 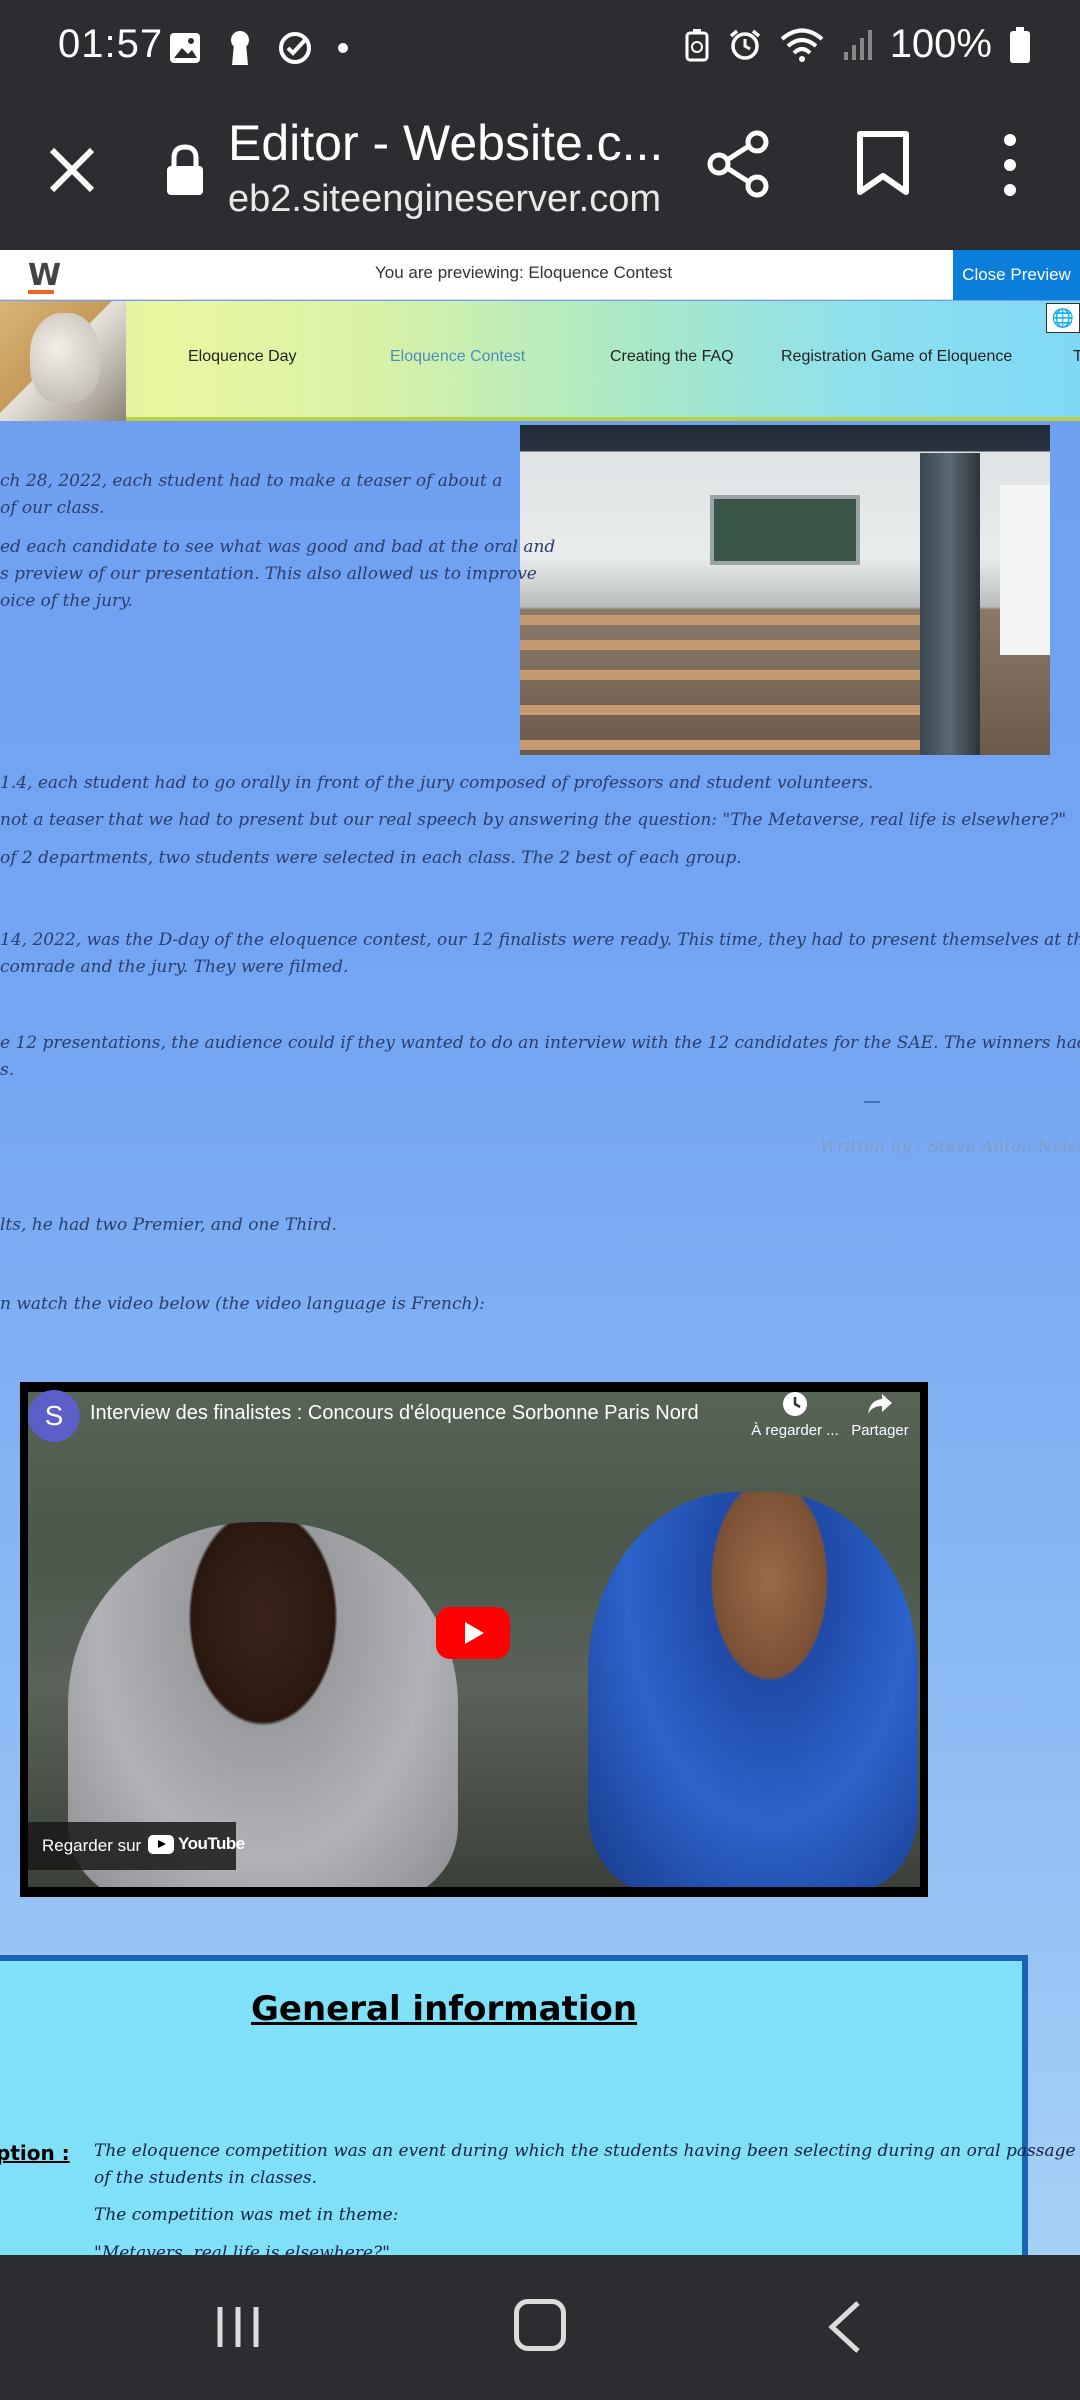 I want to click on wifi-icon, so click(x=801, y=45).